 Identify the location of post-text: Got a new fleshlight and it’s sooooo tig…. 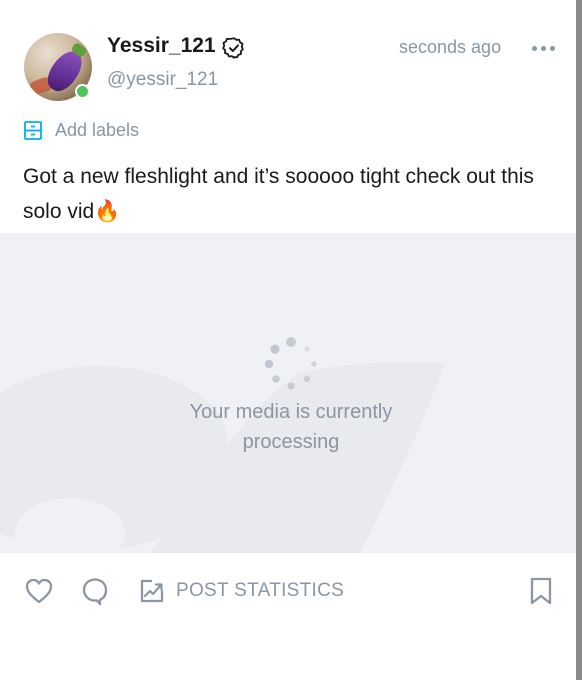
(293, 194).